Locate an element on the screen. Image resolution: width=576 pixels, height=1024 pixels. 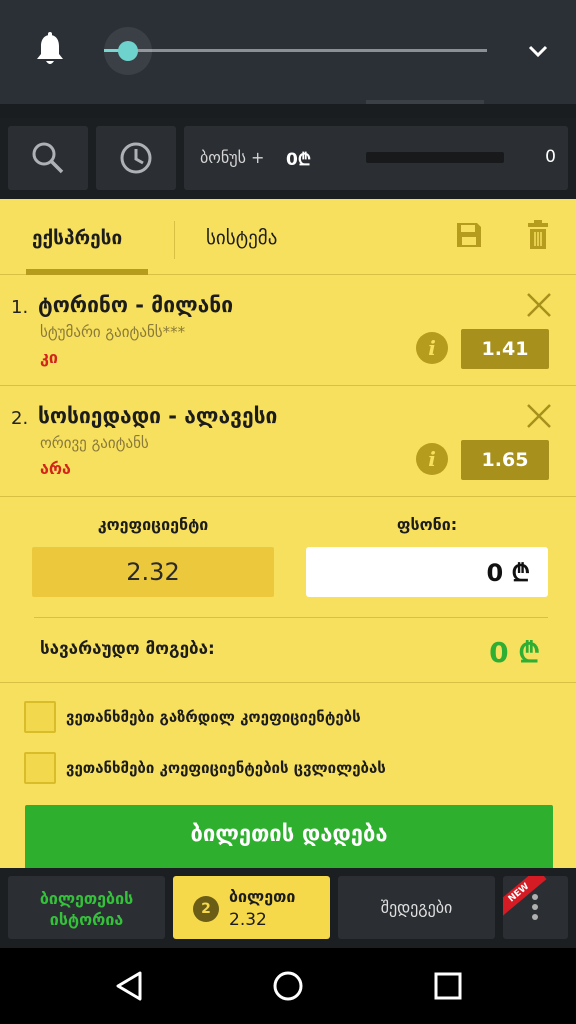
chevron-down-icon is located at coordinates (538, 51).